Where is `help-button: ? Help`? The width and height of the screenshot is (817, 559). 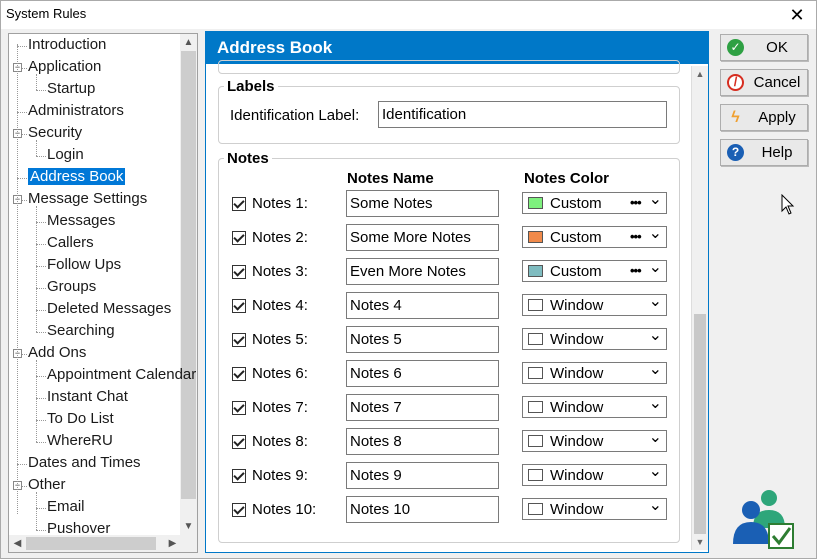
help-button: ? Help is located at coordinates (764, 152).